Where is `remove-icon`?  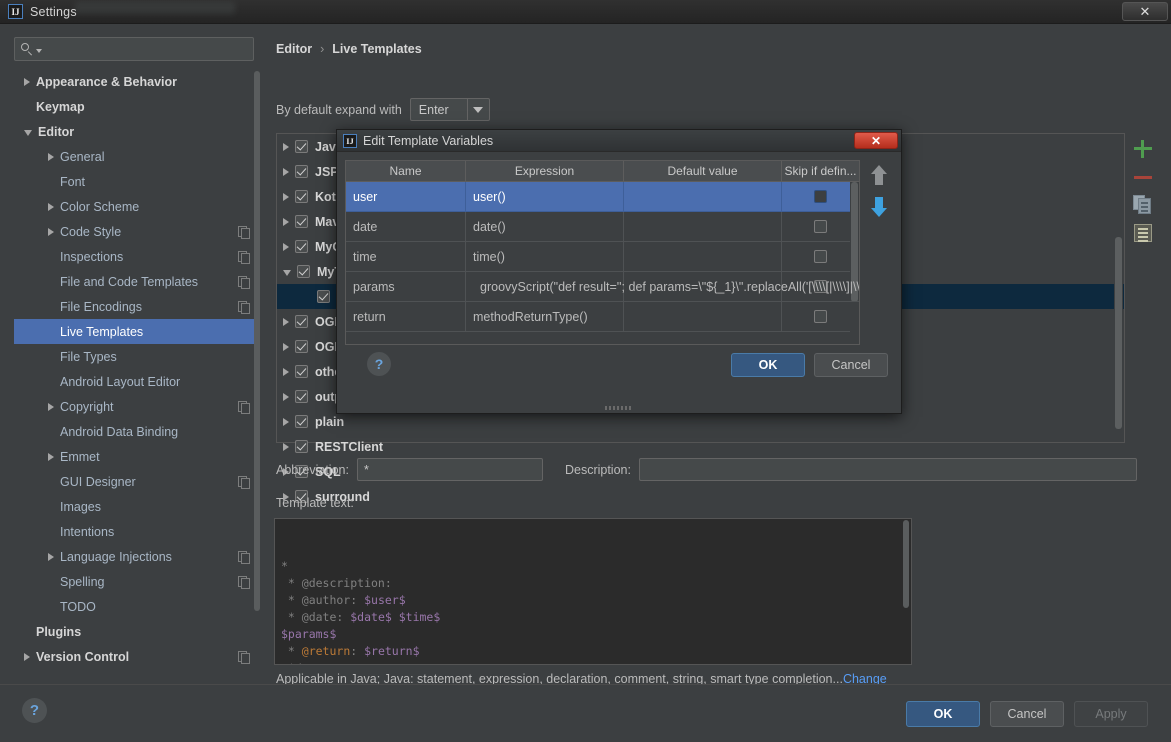
remove-icon is located at coordinates (1143, 177).